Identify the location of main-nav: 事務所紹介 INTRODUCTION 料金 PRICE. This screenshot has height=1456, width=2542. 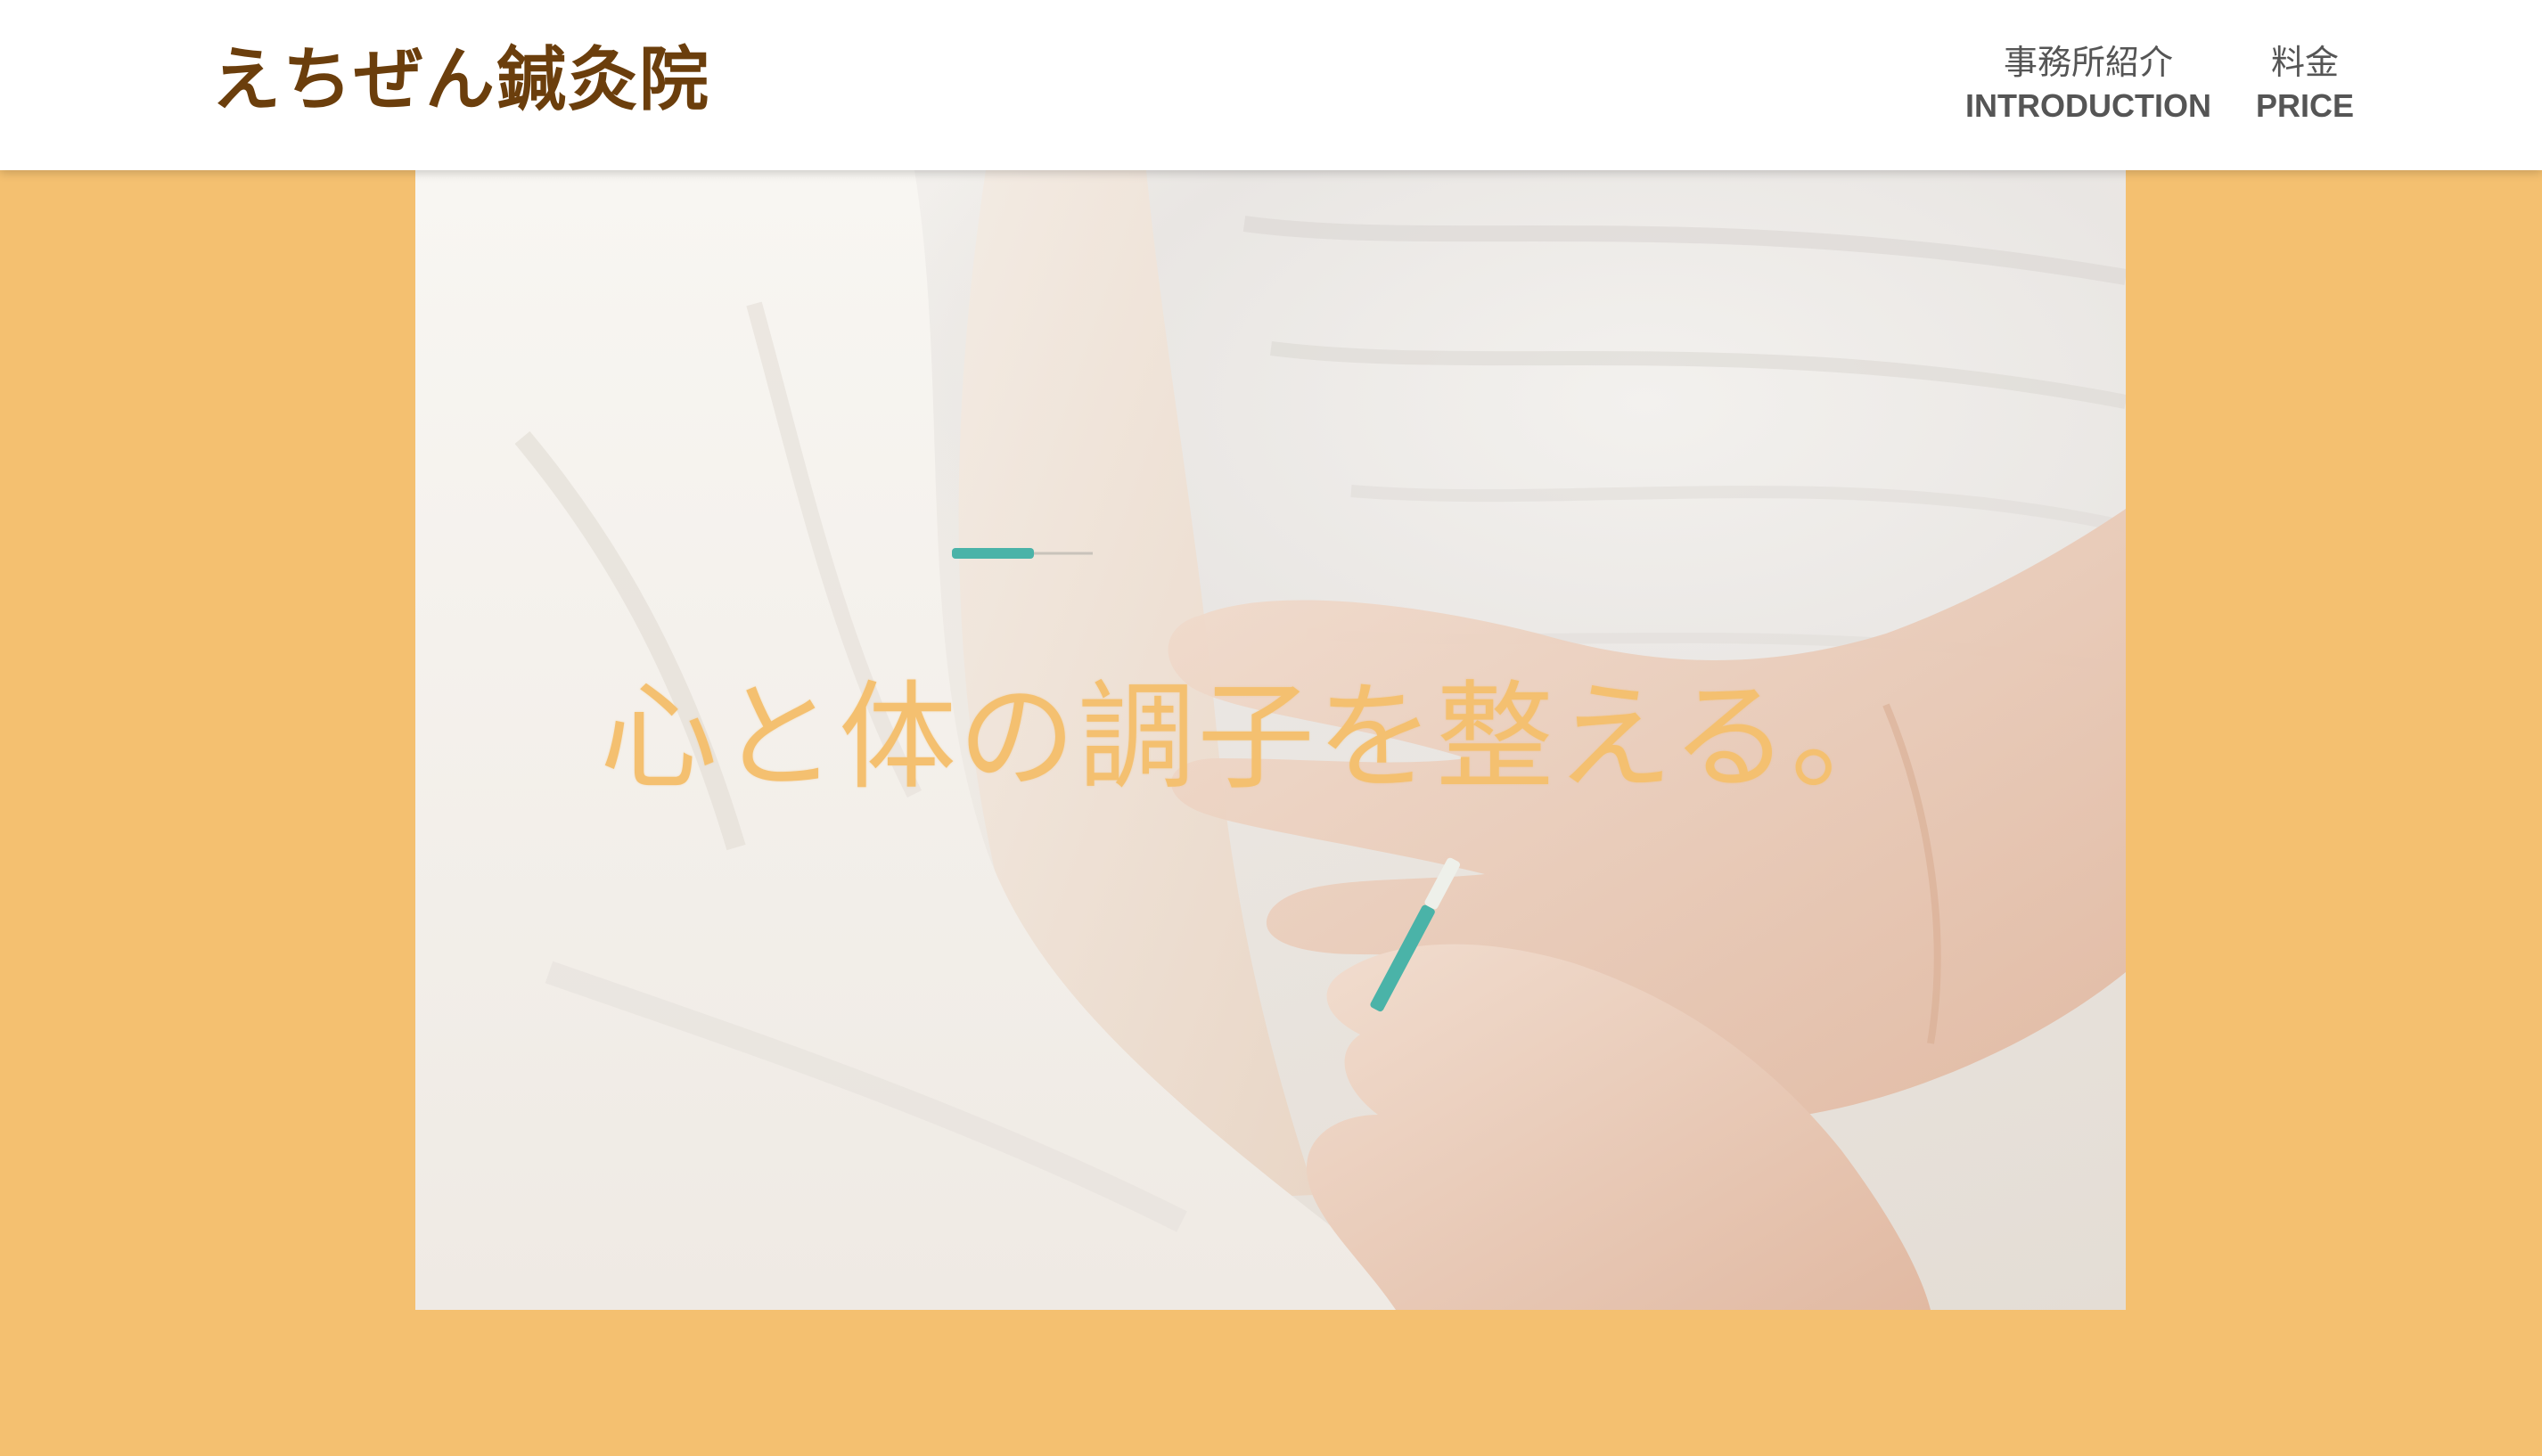
(2159, 83).